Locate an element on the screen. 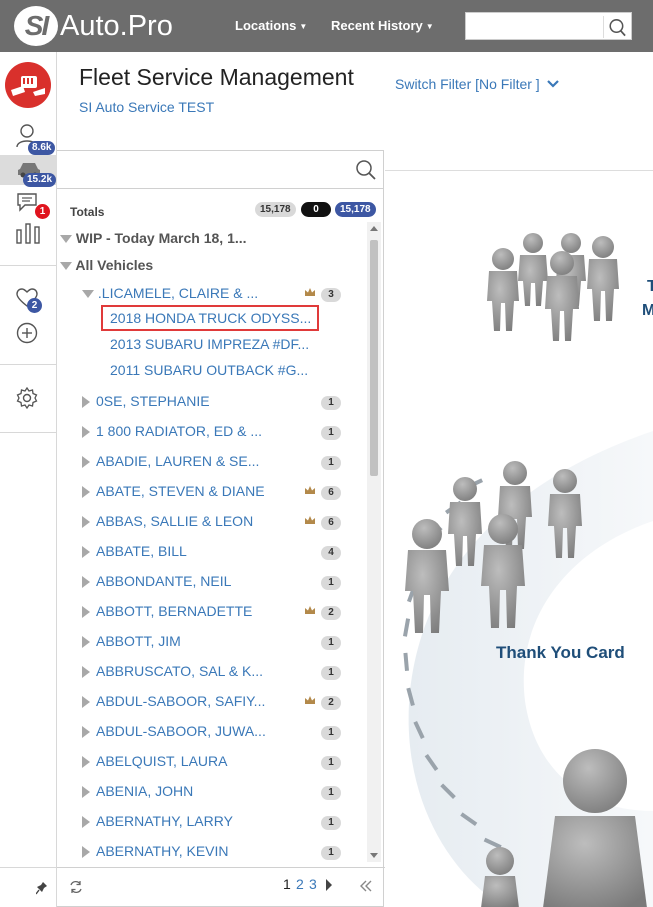 This screenshot has height=907, width=653. customer-name: ABBOTT, JIM is located at coordinates (138, 641).